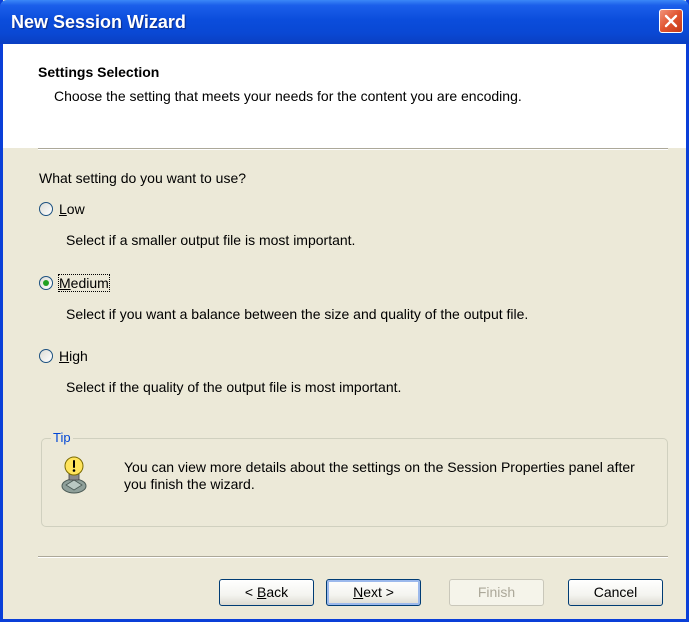  I want to click on next-button-label-rest: ext >, so click(378, 592).